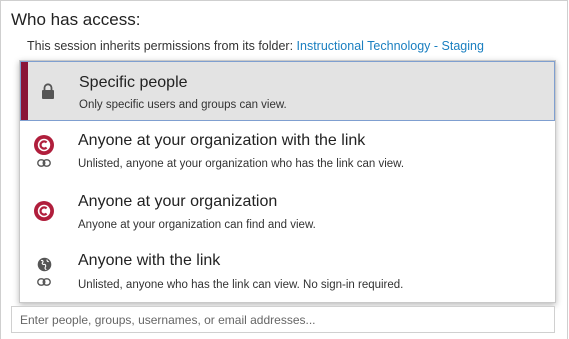 This screenshot has height=339, width=569. What do you see at coordinates (390, 46) in the screenshot?
I see `folder-link: Instructional Technology - Staging` at bounding box center [390, 46].